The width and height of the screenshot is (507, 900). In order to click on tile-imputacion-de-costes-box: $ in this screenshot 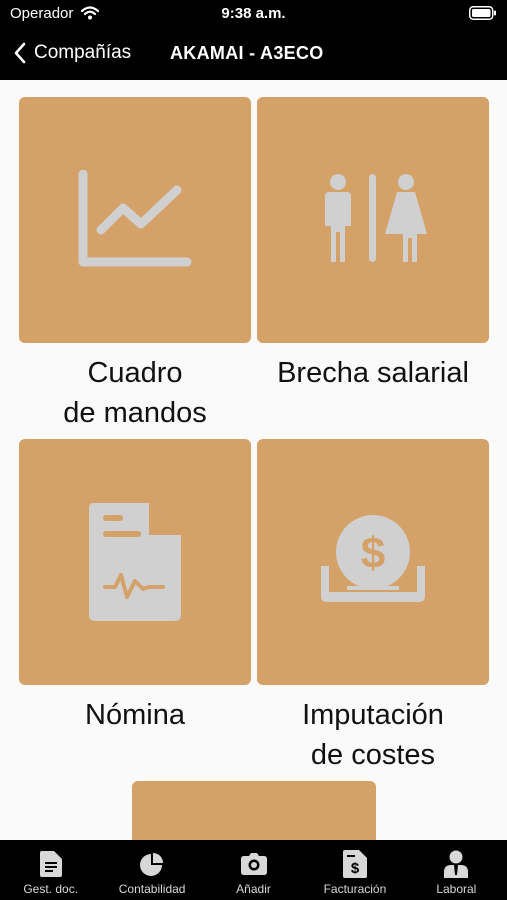, I will do `click(373, 562)`.